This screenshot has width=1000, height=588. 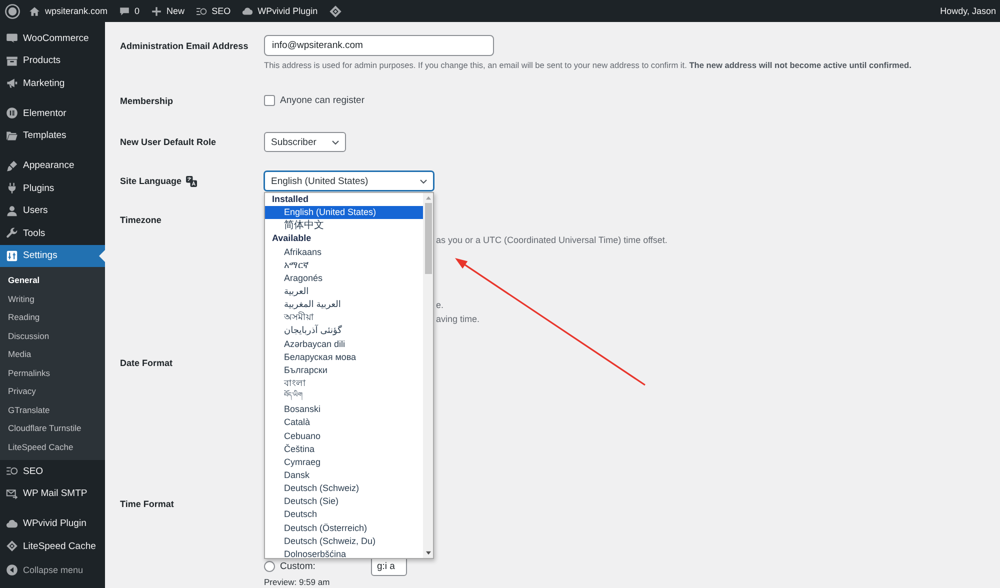 I want to click on checkbox, so click(x=269, y=100).